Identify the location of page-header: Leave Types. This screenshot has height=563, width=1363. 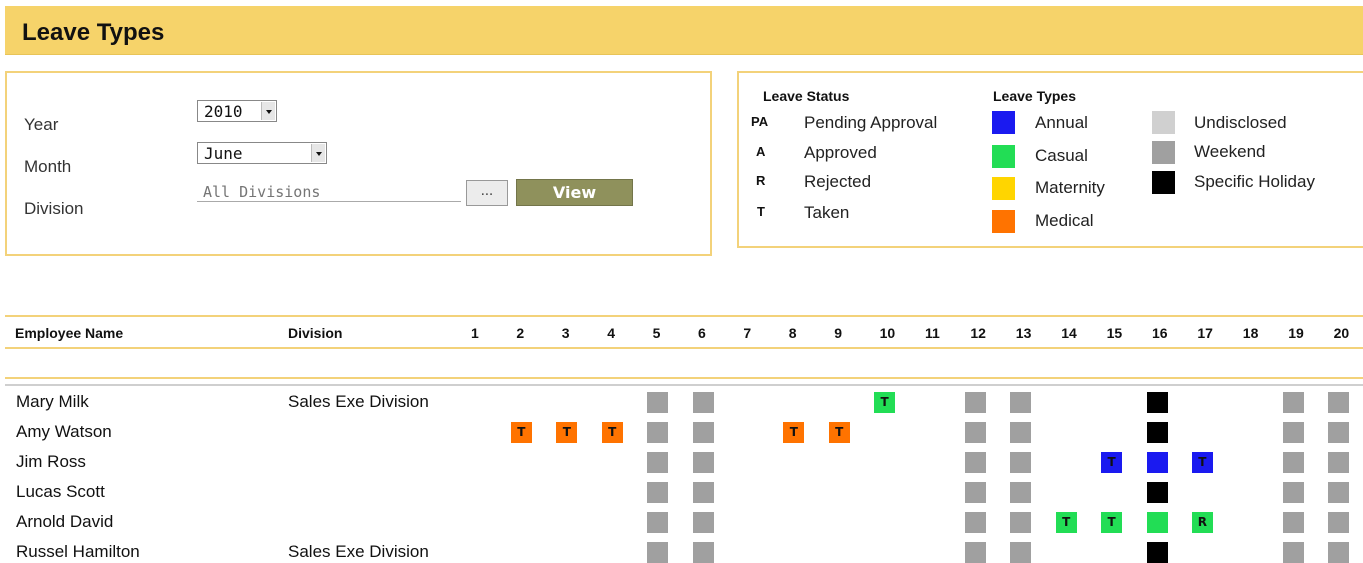
(684, 30).